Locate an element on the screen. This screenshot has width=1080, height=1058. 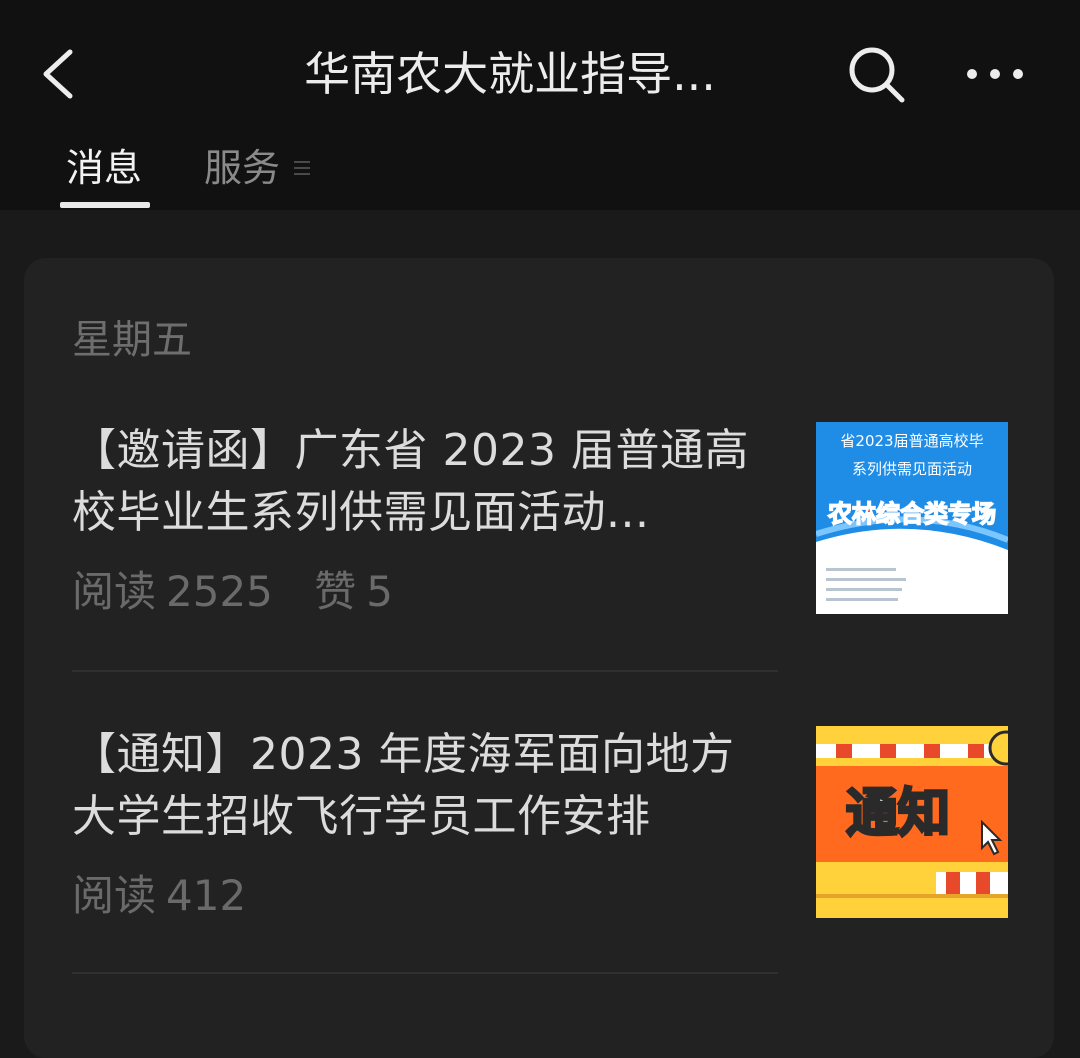
thumb-notice-label: 通知 is located at coordinates (898, 814).